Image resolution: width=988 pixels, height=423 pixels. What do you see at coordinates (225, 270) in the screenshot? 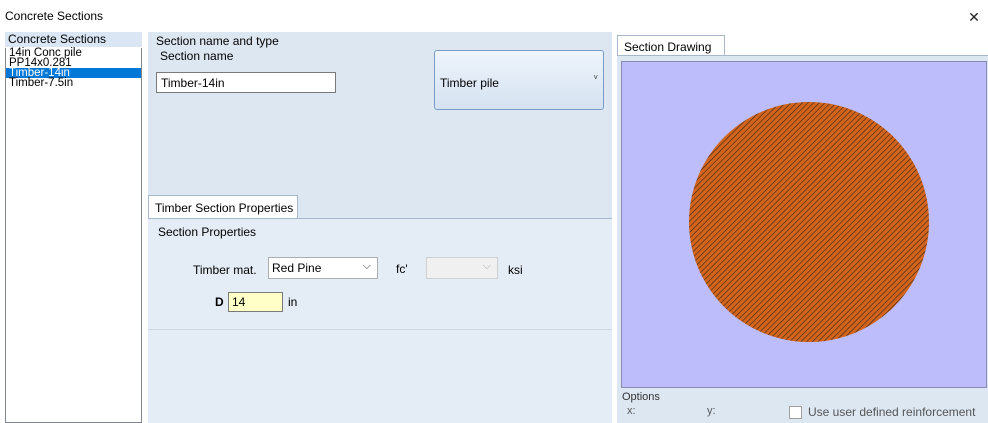
I see `timber-mat-label: Timber mat.` at bounding box center [225, 270].